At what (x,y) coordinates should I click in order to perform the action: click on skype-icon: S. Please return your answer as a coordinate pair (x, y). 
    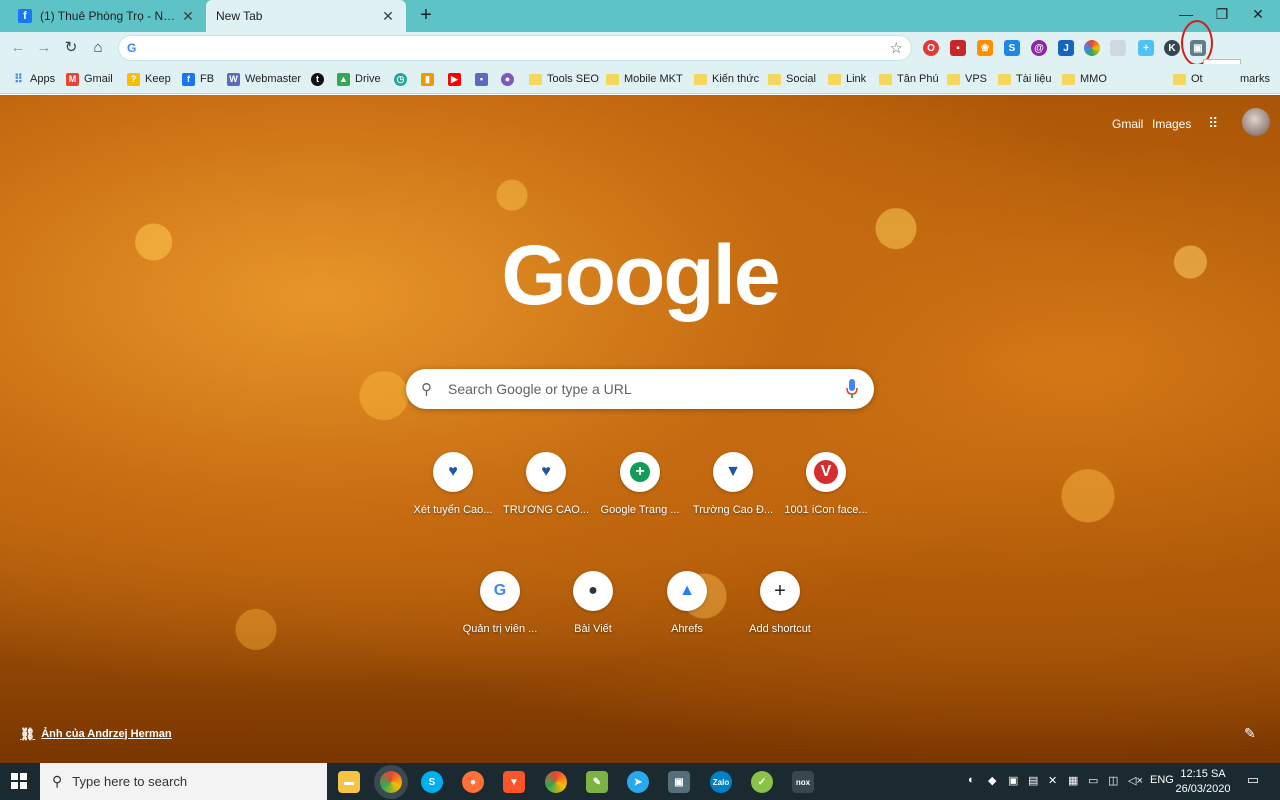
    Looking at the image, I should click on (432, 782).